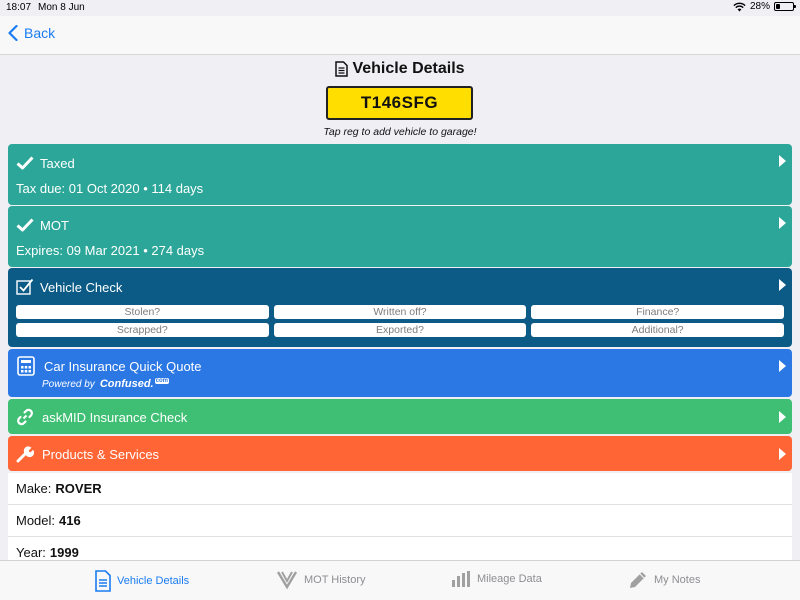  What do you see at coordinates (61, 7) in the screenshot?
I see `status-date: Mon 8 Jun` at bounding box center [61, 7].